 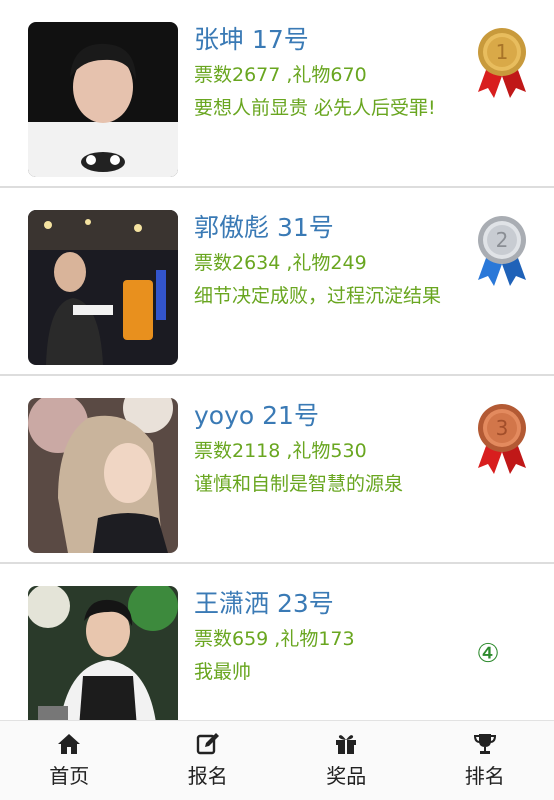 I want to click on trophy-icon, so click(x=484, y=744).